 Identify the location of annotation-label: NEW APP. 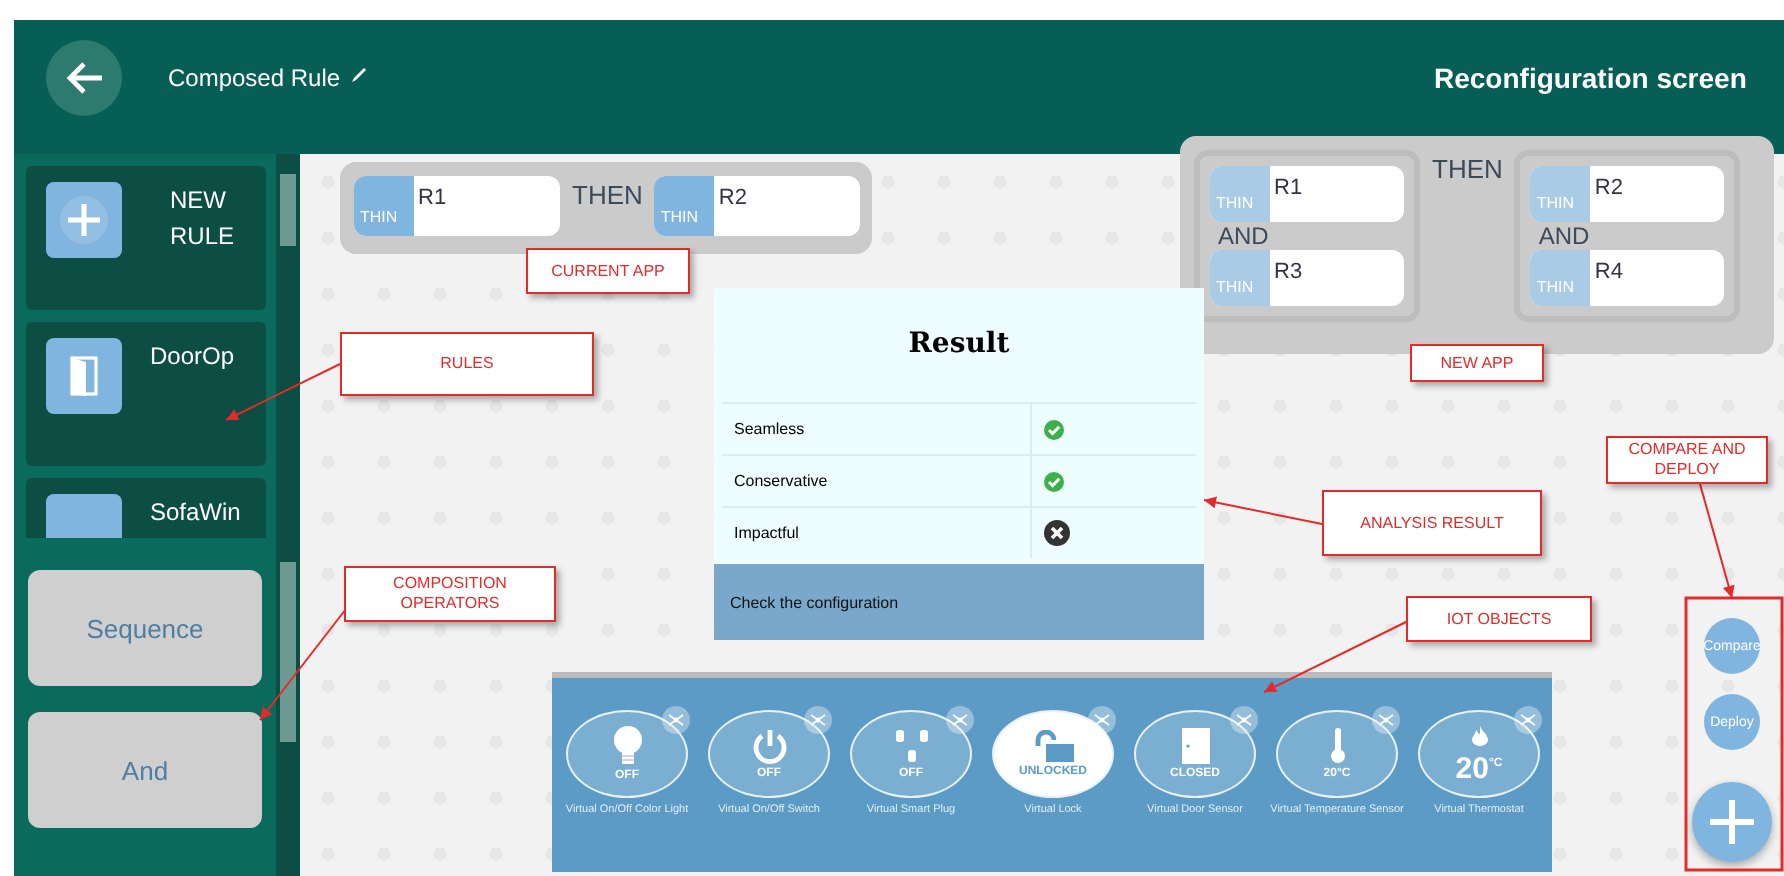
(1477, 363).